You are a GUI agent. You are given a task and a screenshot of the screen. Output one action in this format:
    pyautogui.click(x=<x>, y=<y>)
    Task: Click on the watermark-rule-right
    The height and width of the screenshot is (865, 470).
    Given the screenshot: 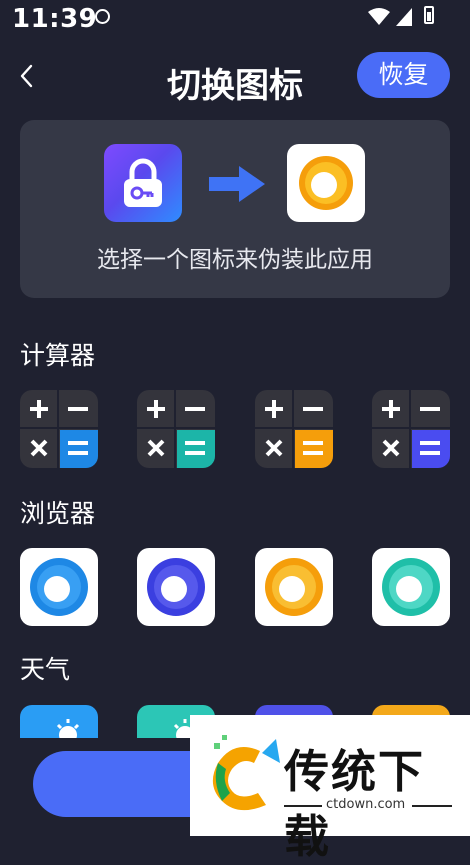 What is the action you would take?
    pyautogui.click(x=432, y=806)
    